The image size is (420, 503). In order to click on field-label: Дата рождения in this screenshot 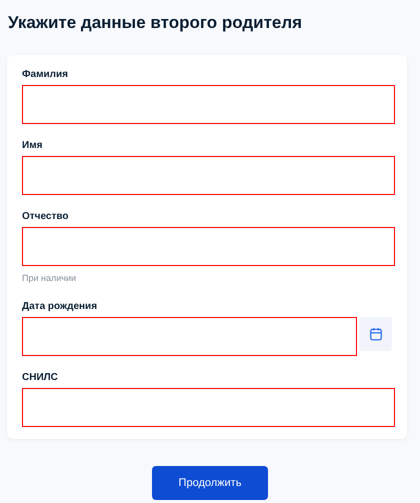, I will do `click(60, 307)`.